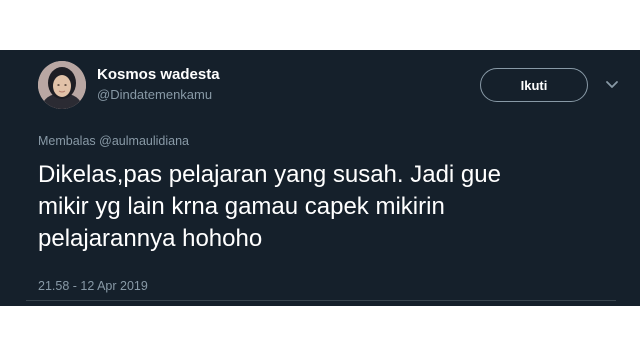 Image resolution: width=640 pixels, height=360 pixels. What do you see at coordinates (321, 300) in the screenshot?
I see `divider` at bounding box center [321, 300].